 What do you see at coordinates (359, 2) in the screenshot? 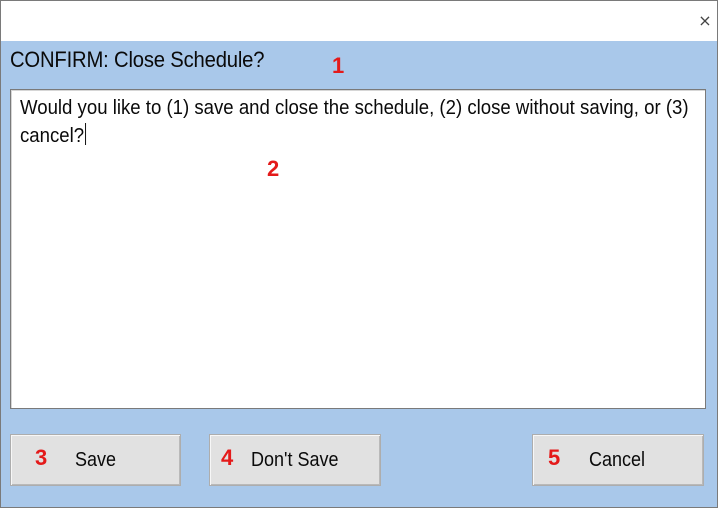
I see `title-bar-edge` at bounding box center [359, 2].